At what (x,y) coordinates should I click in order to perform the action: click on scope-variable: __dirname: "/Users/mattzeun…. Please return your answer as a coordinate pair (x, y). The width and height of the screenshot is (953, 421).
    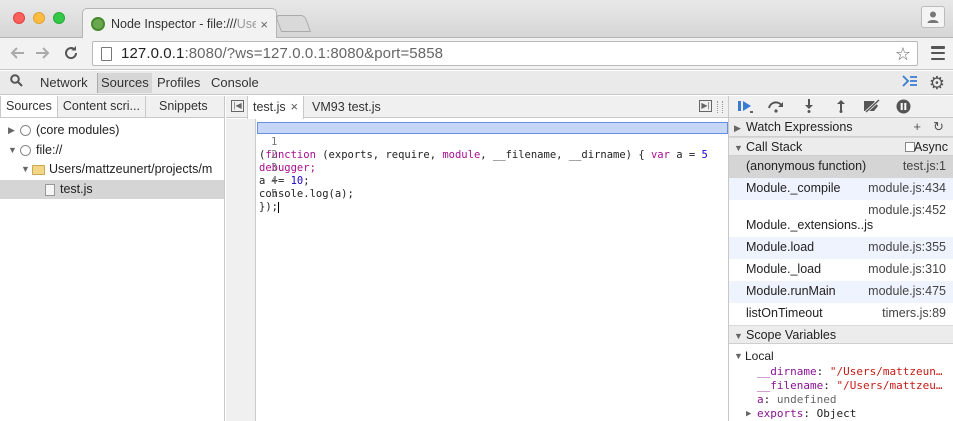
    Looking at the image, I should click on (841, 372).